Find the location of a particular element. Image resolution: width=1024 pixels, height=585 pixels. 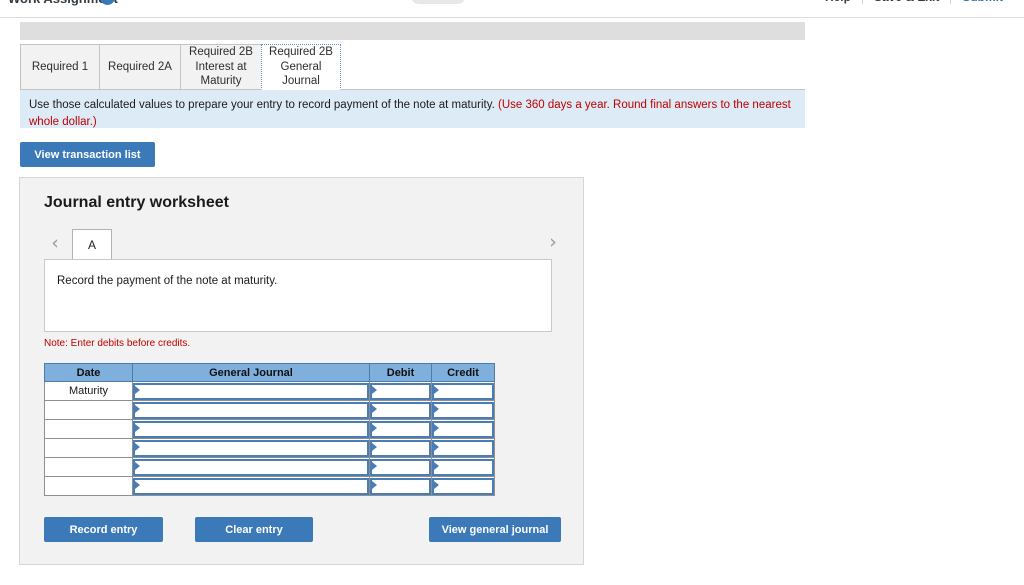

save-exit-link: Save & Exit is located at coordinates (906, 2).